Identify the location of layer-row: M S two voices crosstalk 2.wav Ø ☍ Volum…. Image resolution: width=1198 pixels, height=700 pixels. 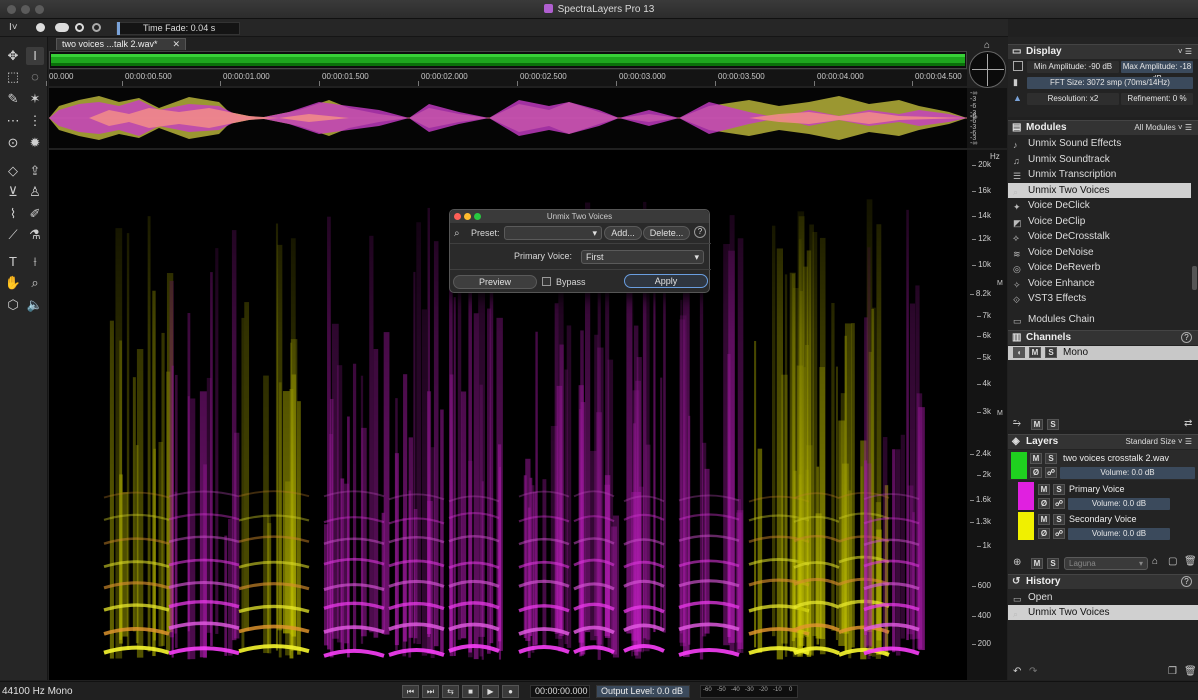
(1103, 465).